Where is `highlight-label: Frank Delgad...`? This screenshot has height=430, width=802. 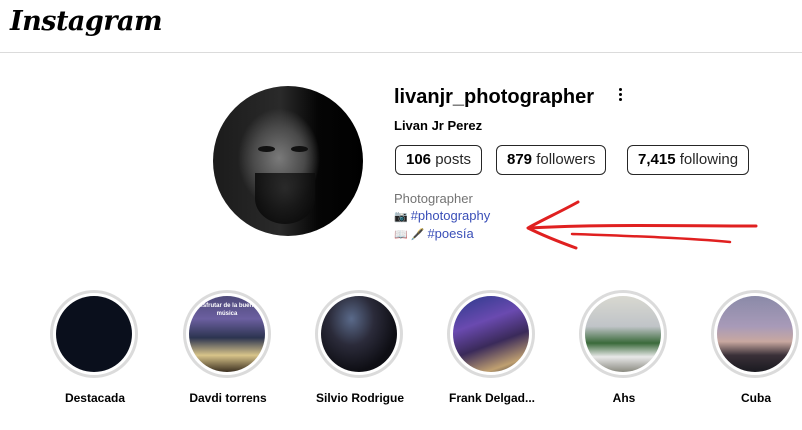 highlight-label: Frank Delgad... is located at coordinates (492, 398).